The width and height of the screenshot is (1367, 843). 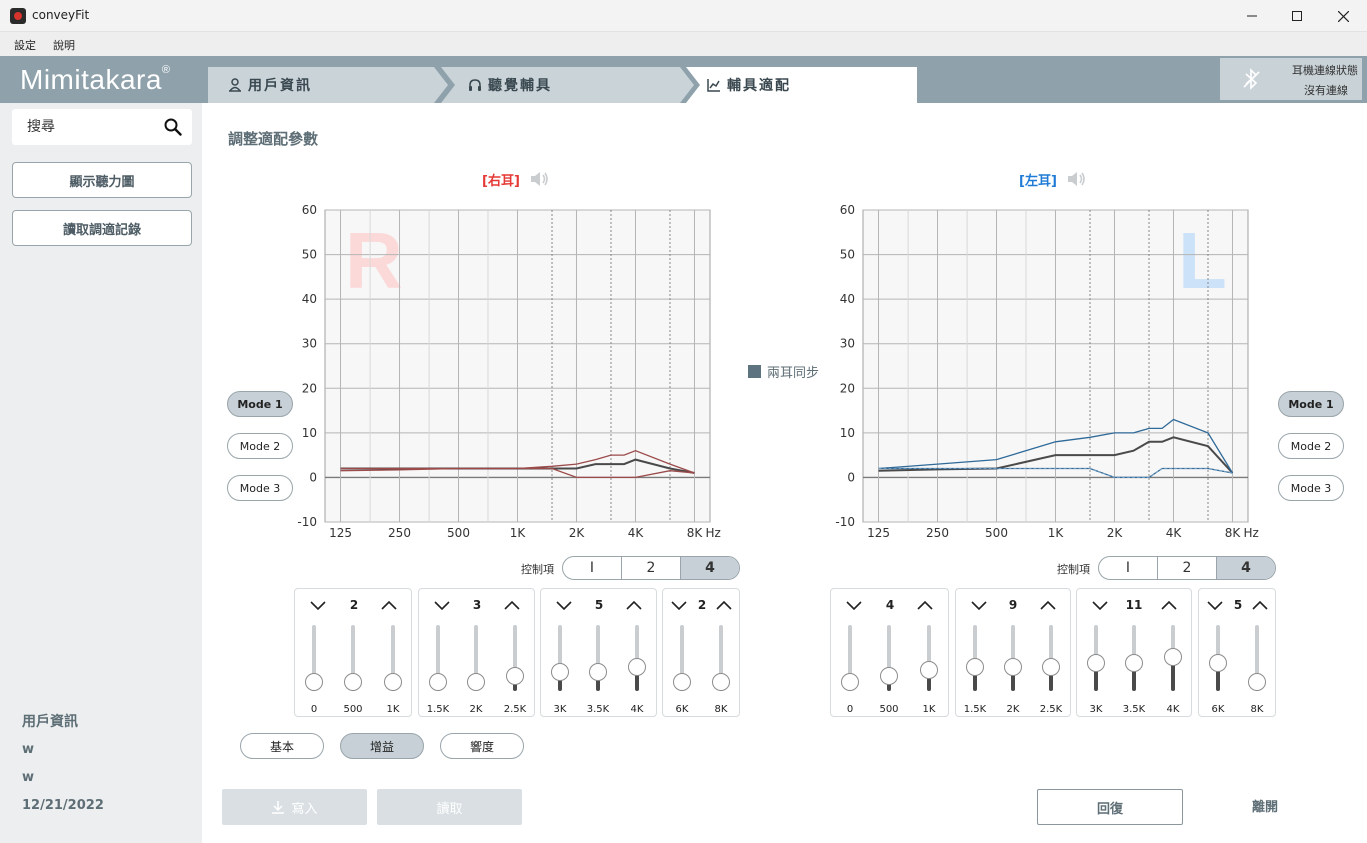 What do you see at coordinates (710, 568) in the screenshot?
I see `right-control-option-4: 4` at bounding box center [710, 568].